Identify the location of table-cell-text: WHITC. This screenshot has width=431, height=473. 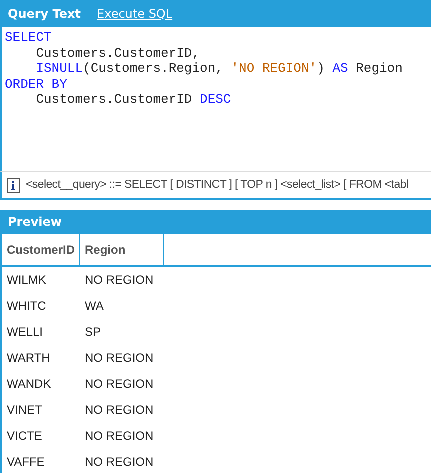
(27, 306).